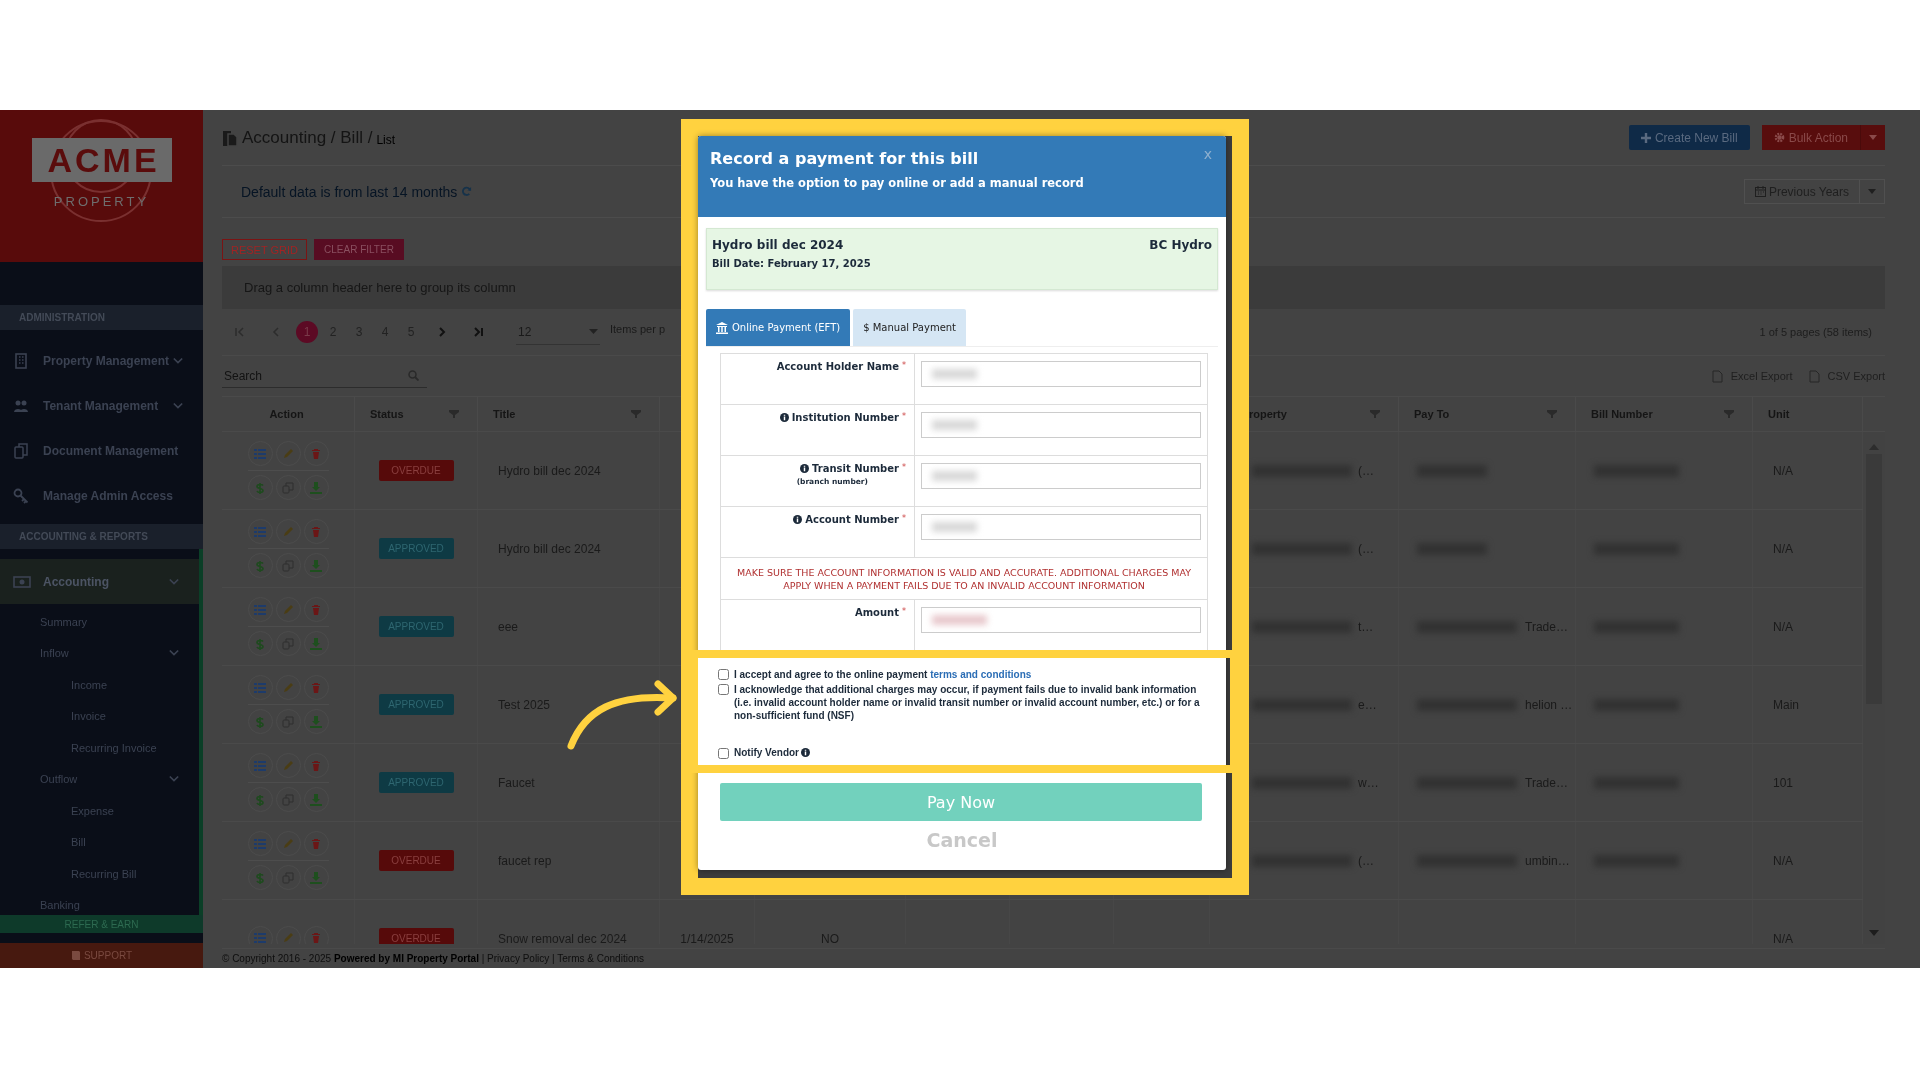 The image size is (1920, 1080). What do you see at coordinates (359, 249) in the screenshot?
I see `clear-filter-button: CLEAR FILTER` at bounding box center [359, 249].